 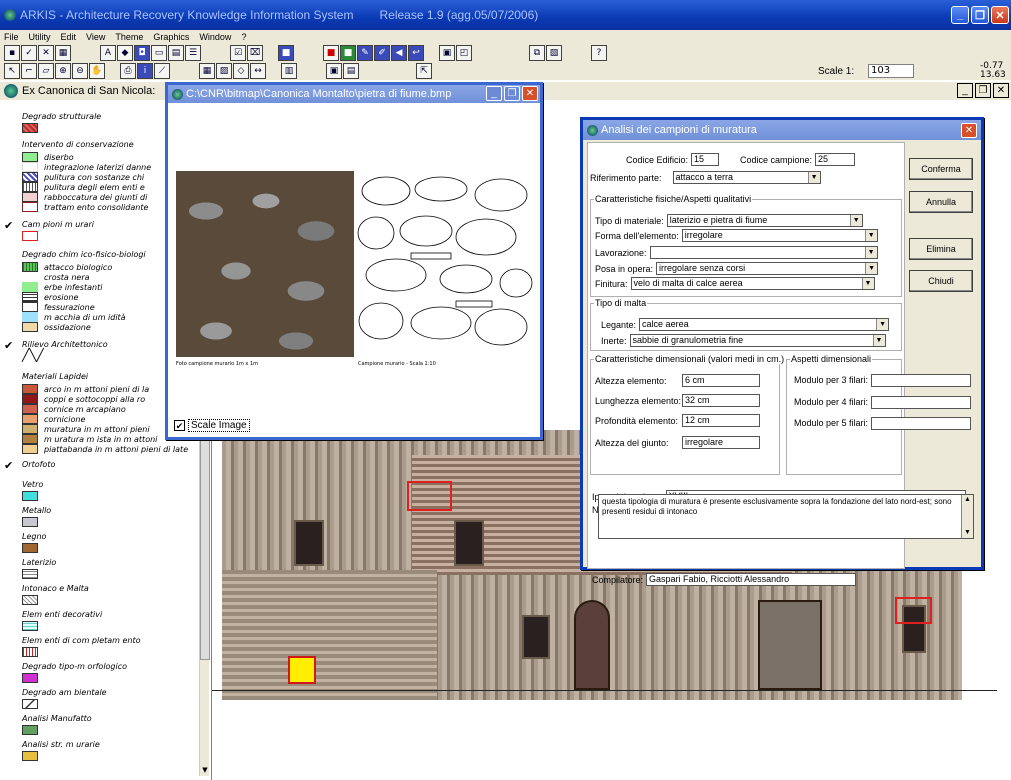 What do you see at coordinates (53, 620) in the screenshot?
I see `layer-elementi-decorativi: Elem enti decorativi` at bounding box center [53, 620].